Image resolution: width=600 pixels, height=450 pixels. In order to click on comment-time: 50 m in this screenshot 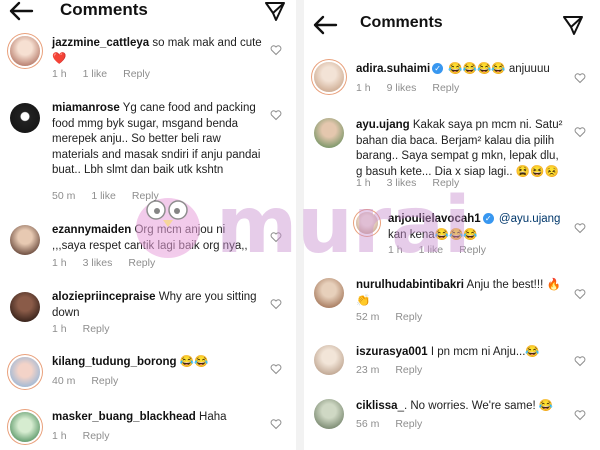, I will do `click(64, 196)`.